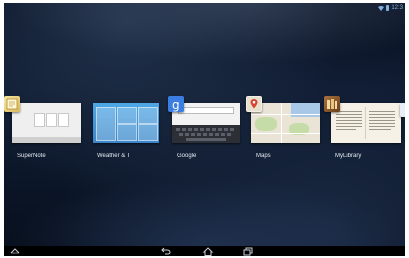  I want to click on collapse-chevron-icon, so click(15, 251).